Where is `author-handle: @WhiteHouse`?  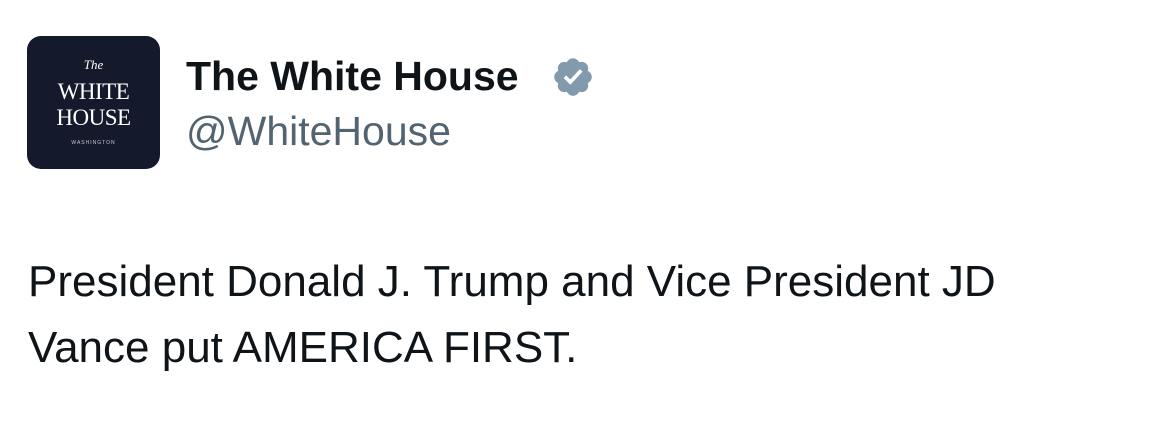
author-handle: @WhiteHouse is located at coordinates (318, 131).